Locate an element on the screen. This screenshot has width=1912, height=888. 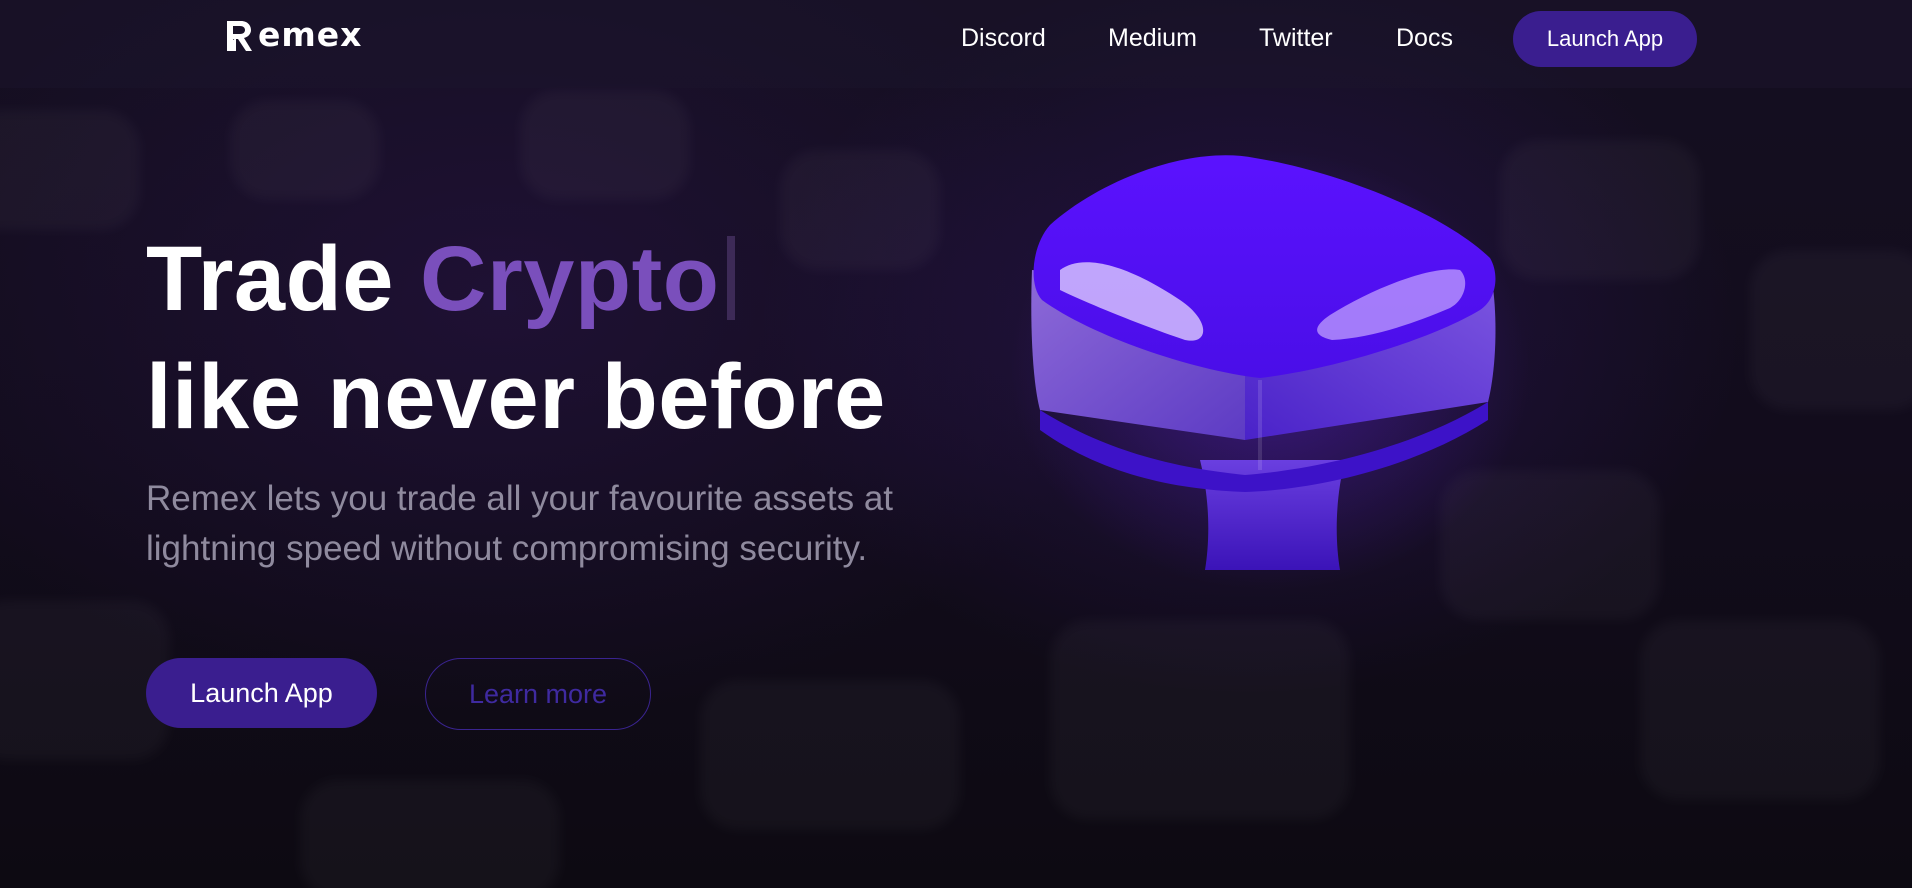
hero-title-accent: Crypto is located at coordinates (570, 279).